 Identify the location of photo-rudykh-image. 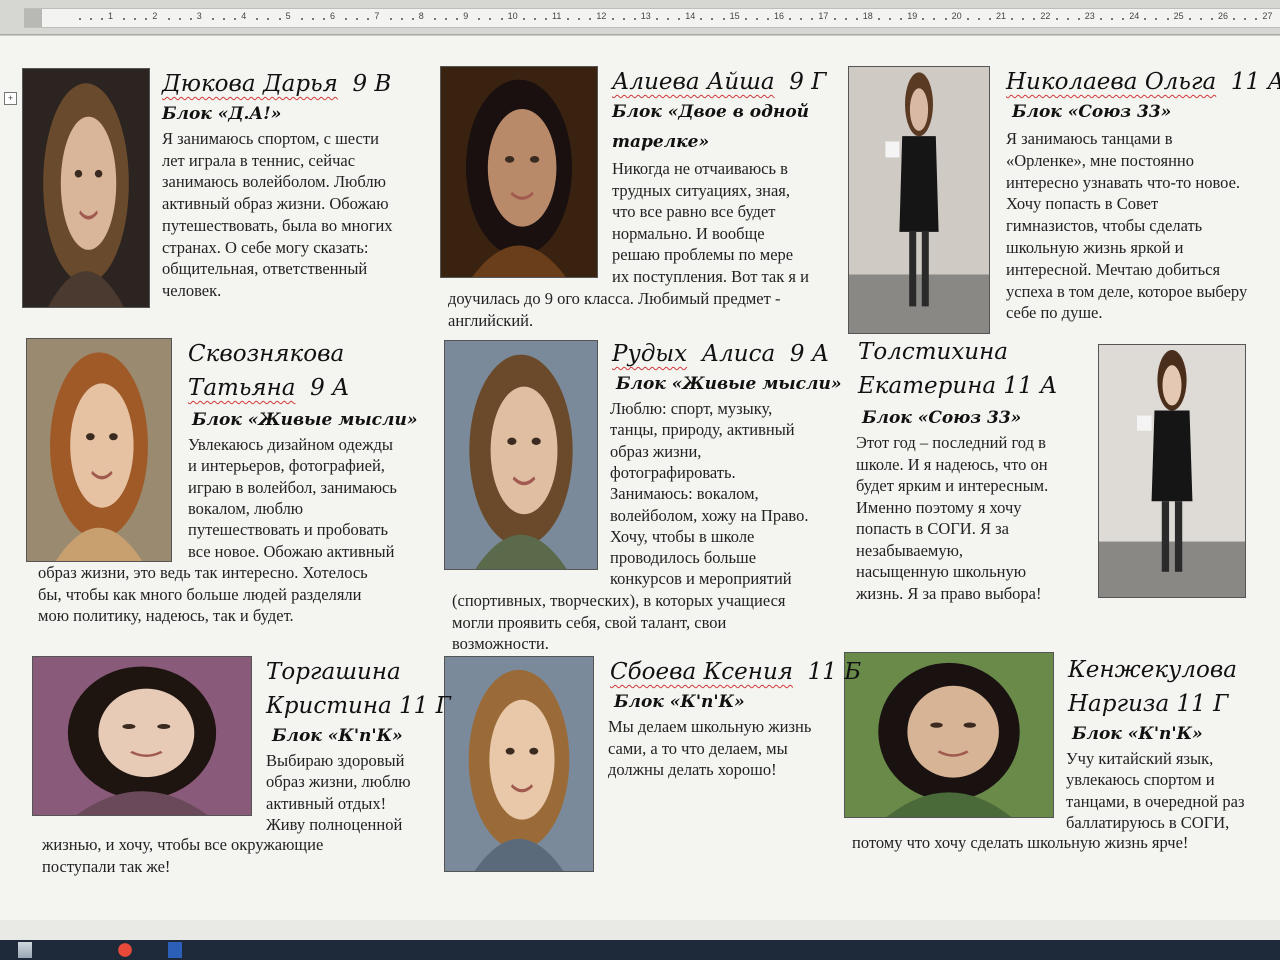
(521, 455).